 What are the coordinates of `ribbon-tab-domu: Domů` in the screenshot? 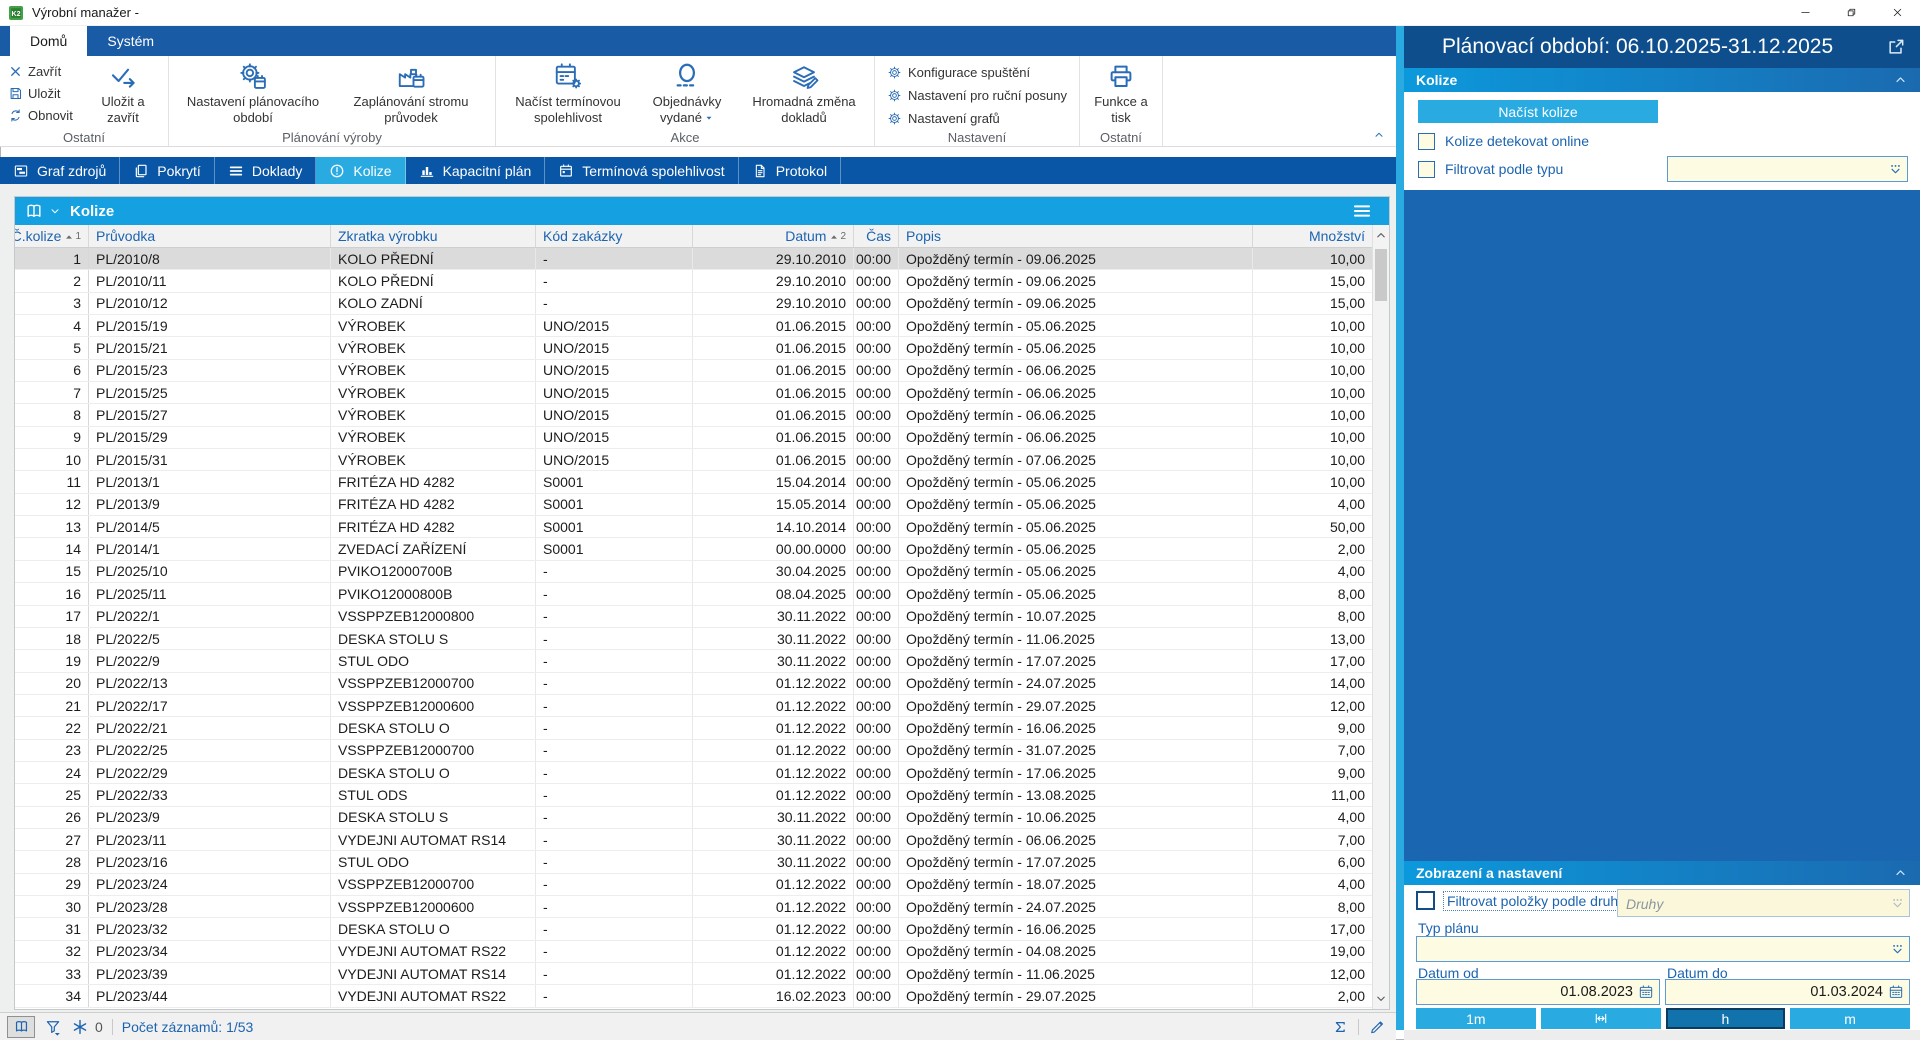 It's located at (49, 41).